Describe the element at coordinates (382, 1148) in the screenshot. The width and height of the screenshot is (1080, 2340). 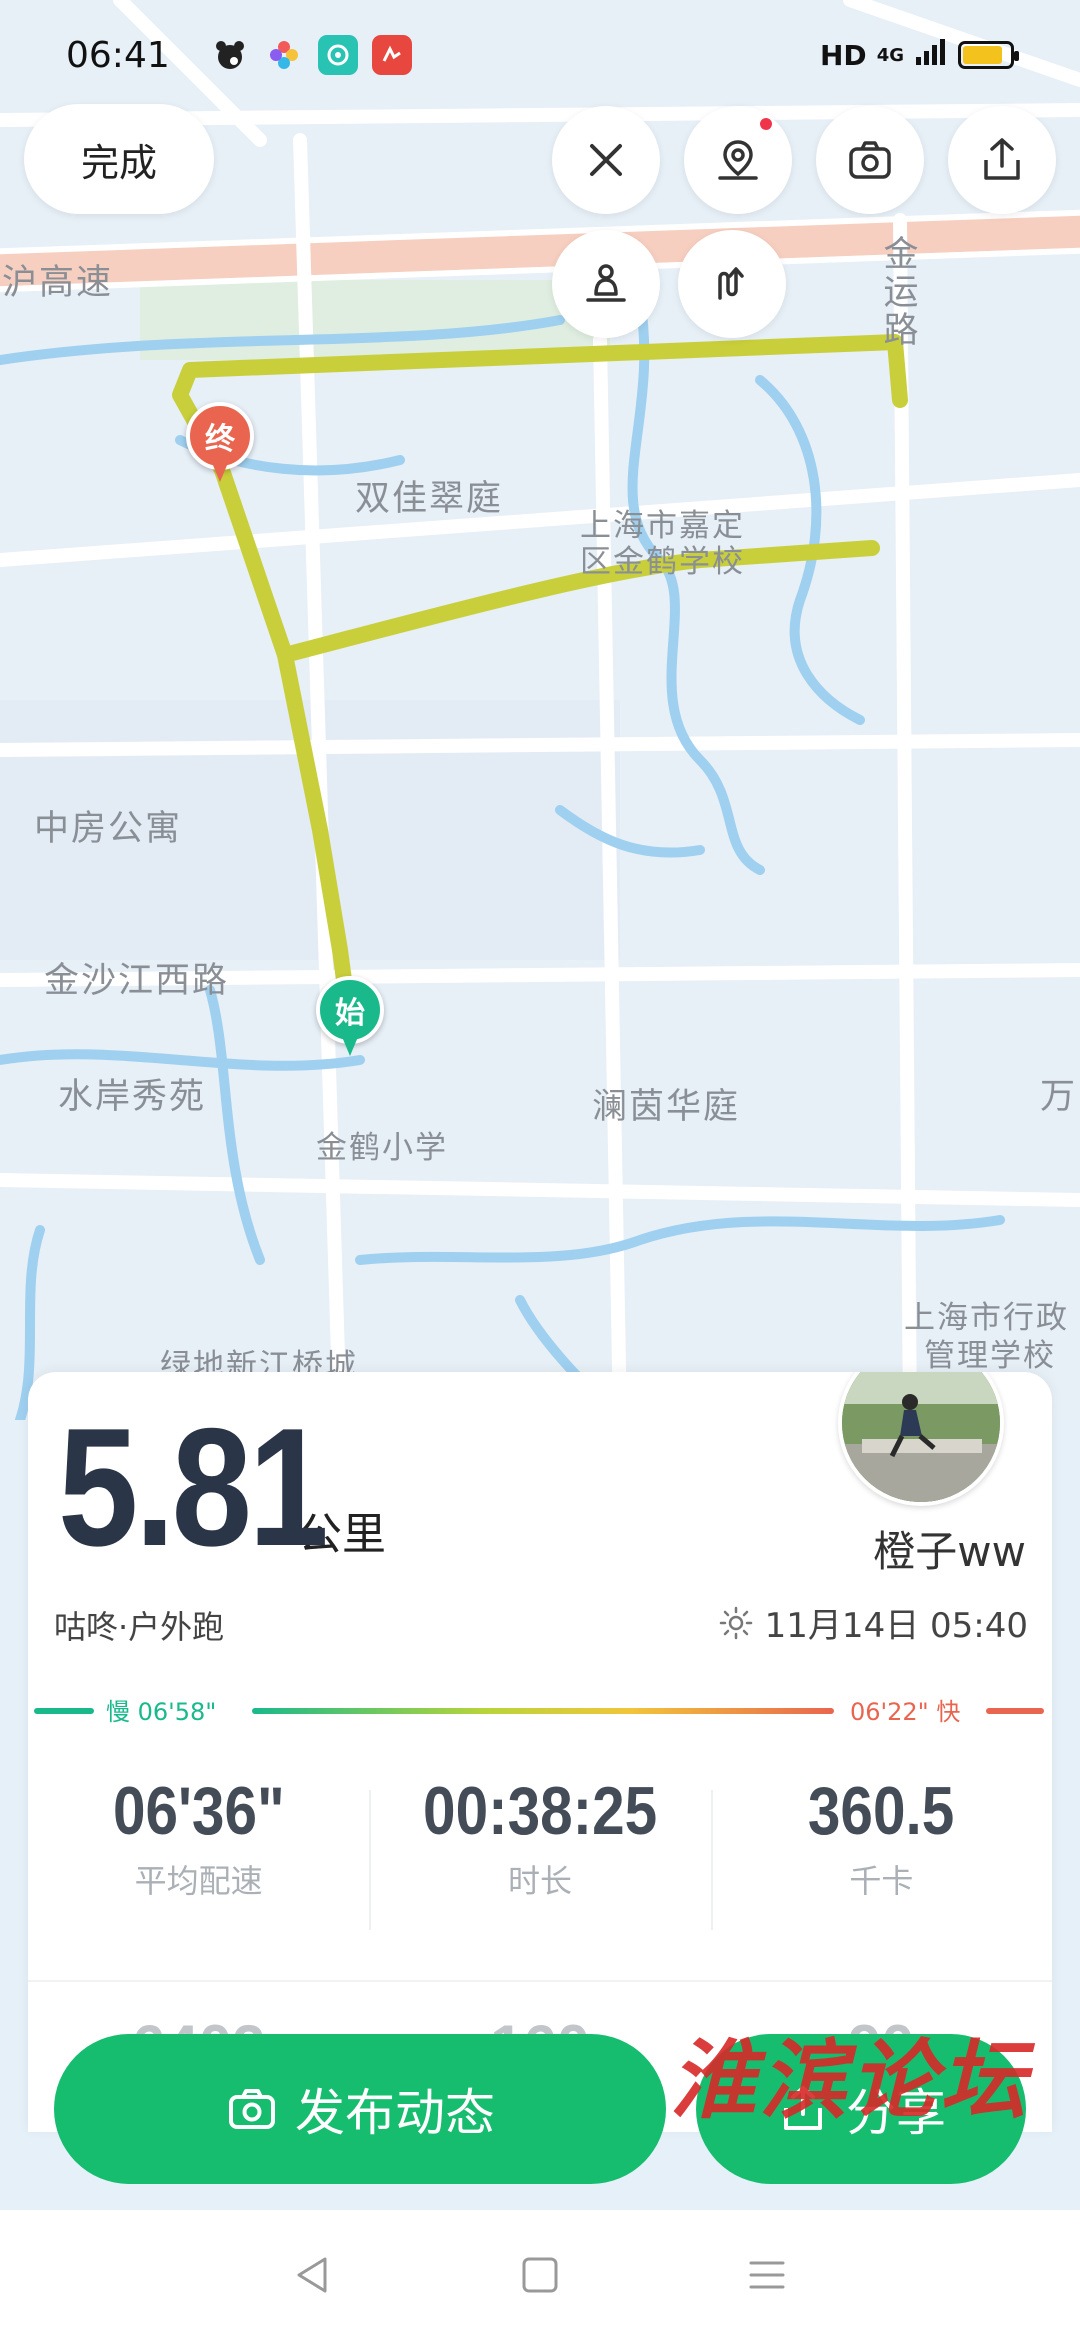
I see `map-label-jinhe-primary: 金鹤小学` at that location.